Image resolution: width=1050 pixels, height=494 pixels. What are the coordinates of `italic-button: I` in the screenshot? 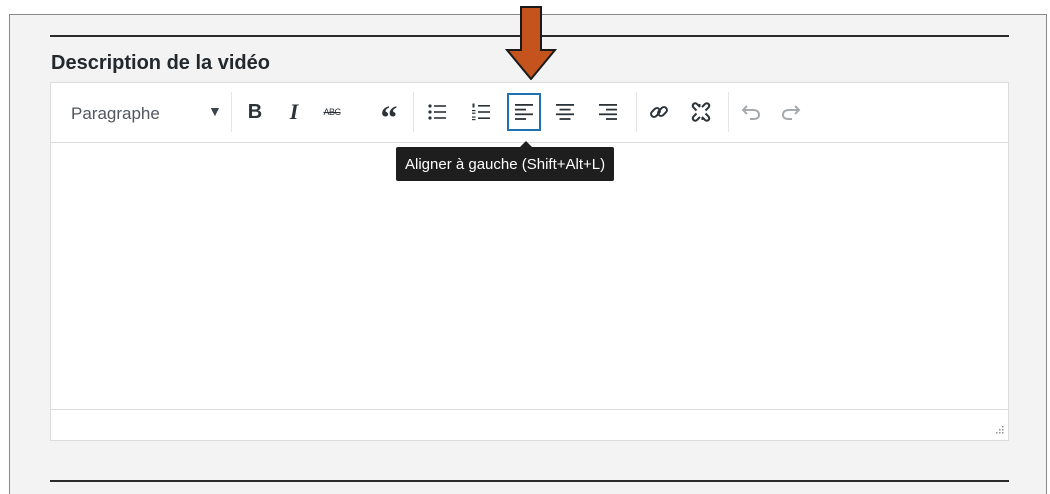 It's located at (294, 112).